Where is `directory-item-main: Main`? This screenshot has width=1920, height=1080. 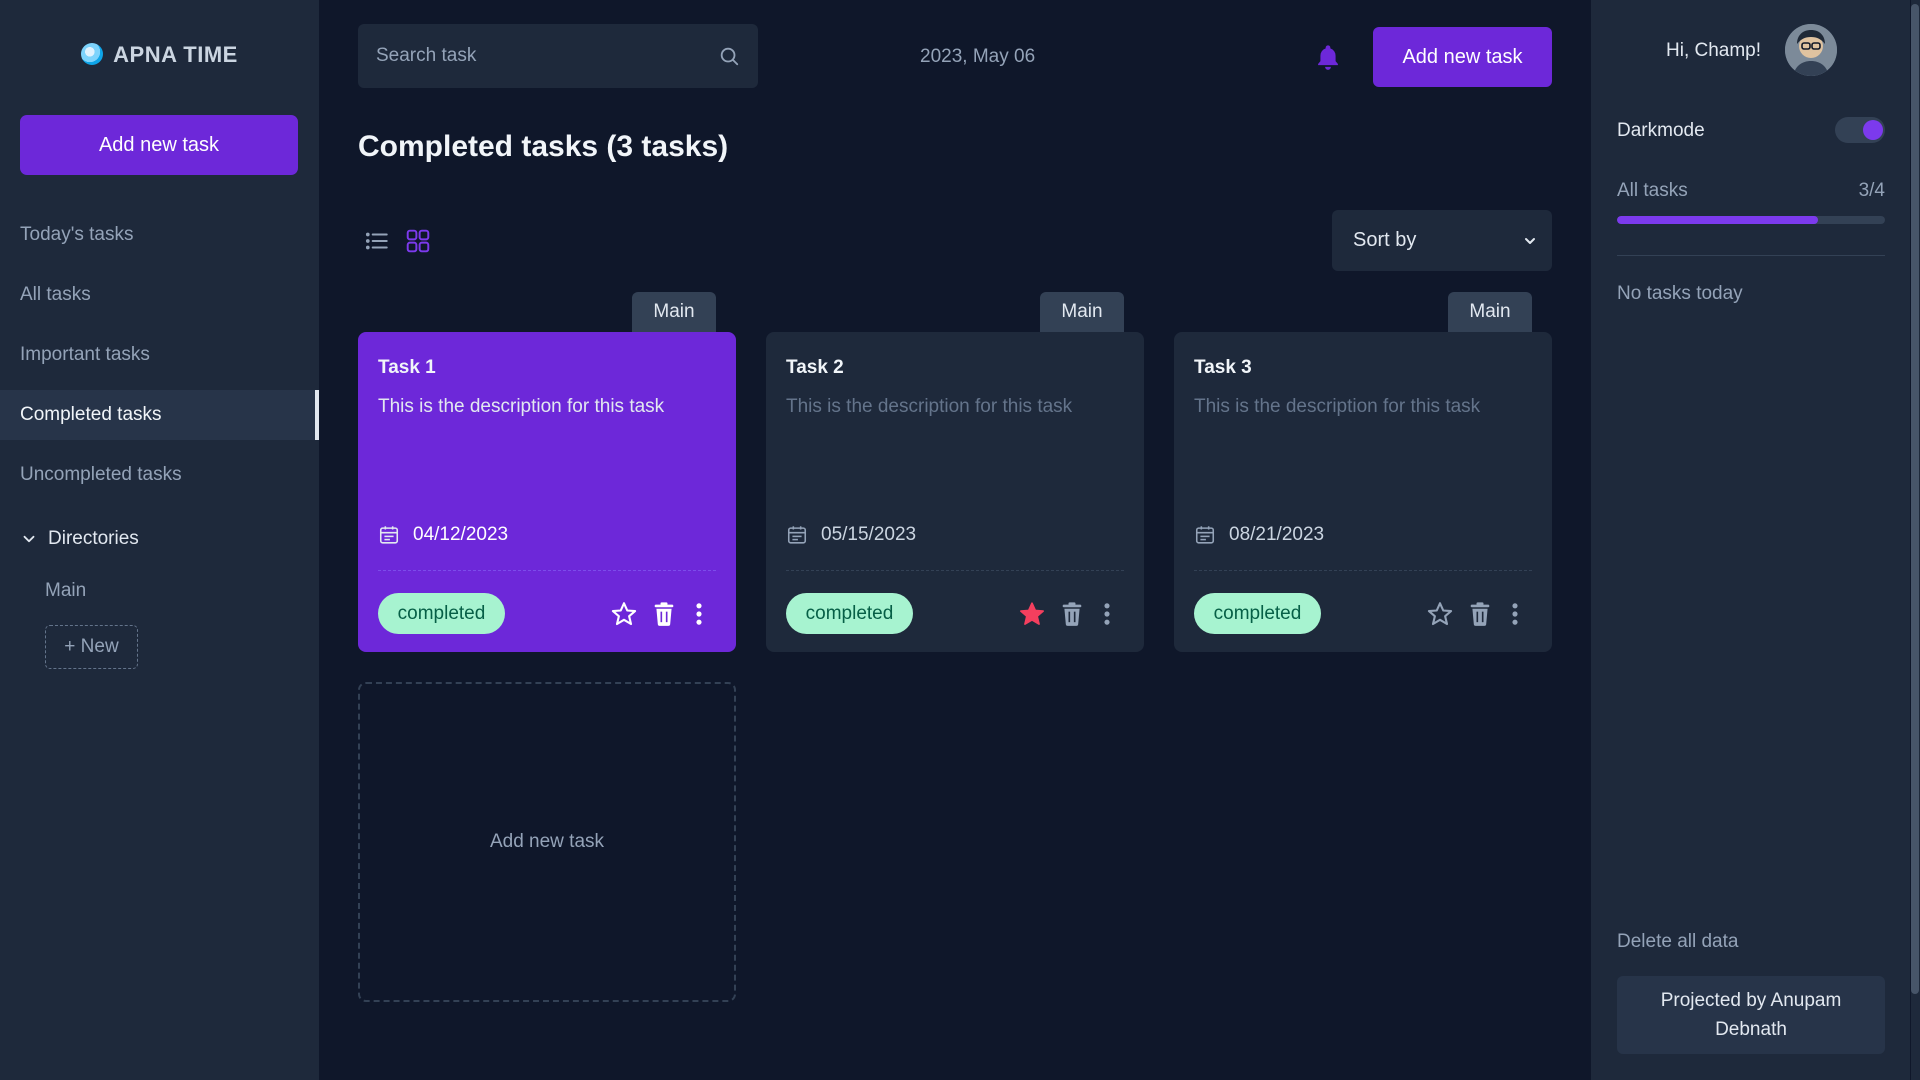 directory-item-main: Main is located at coordinates (65, 591).